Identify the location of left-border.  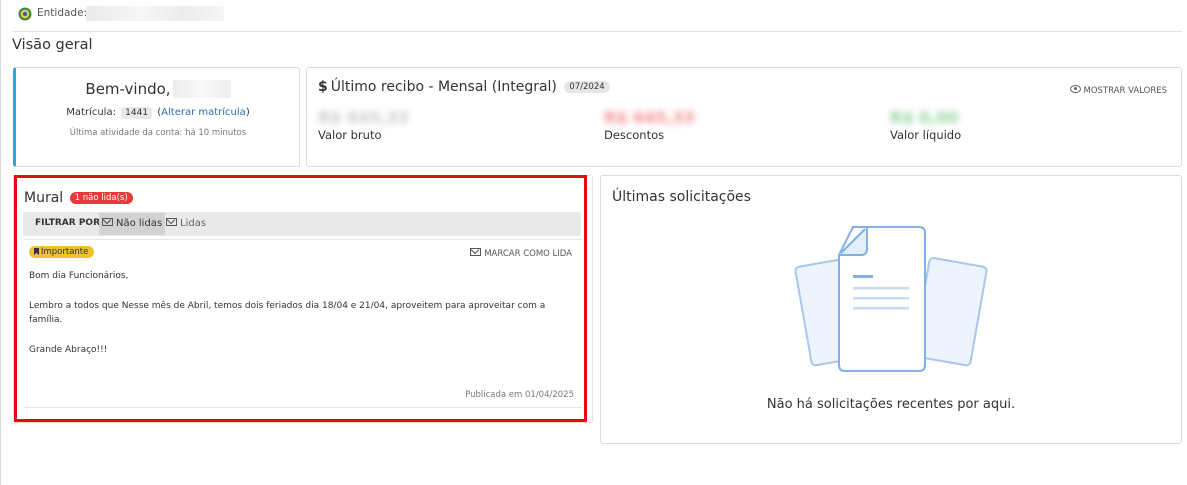
(0, 242).